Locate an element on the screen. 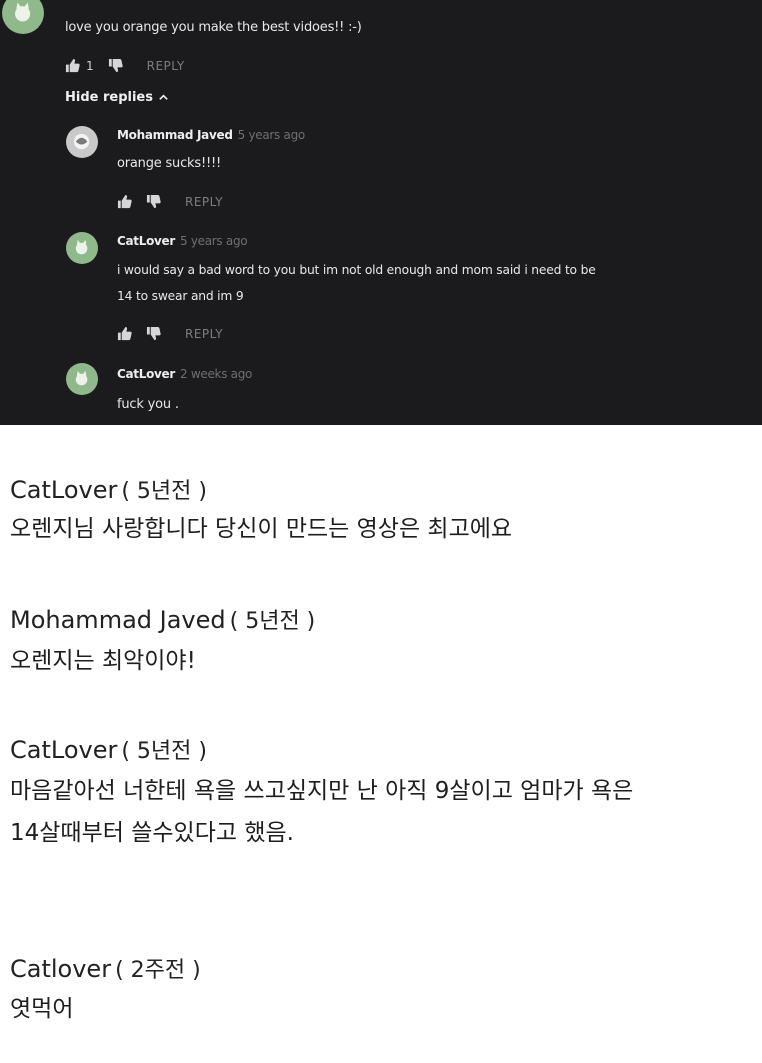 The height and width of the screenshot is (1063, 762). reply-author: CatLover 5 years ago is located at coordinates (182, 241).